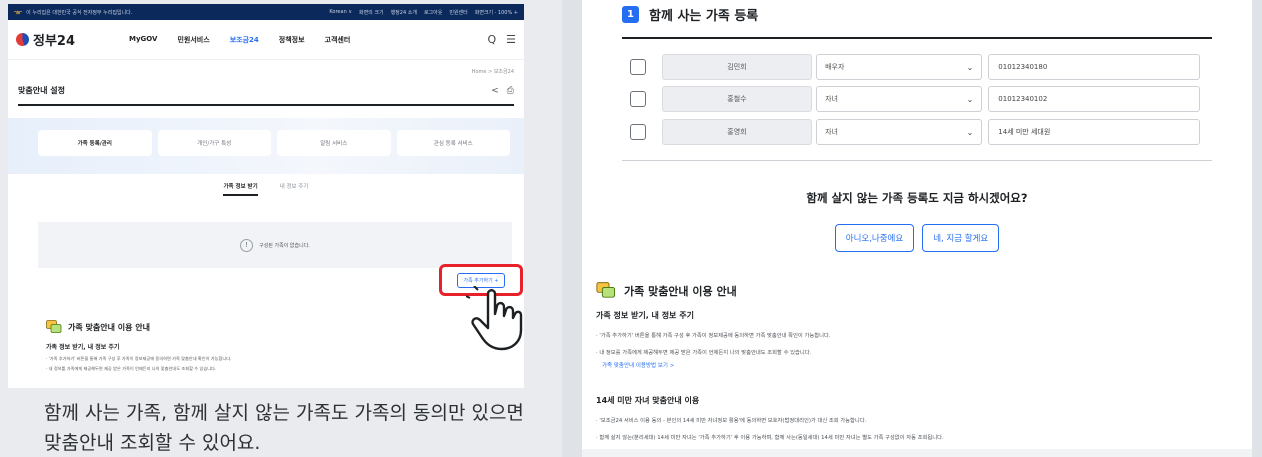  I want to click on member-name-field: 김민희, so click(737, 67).